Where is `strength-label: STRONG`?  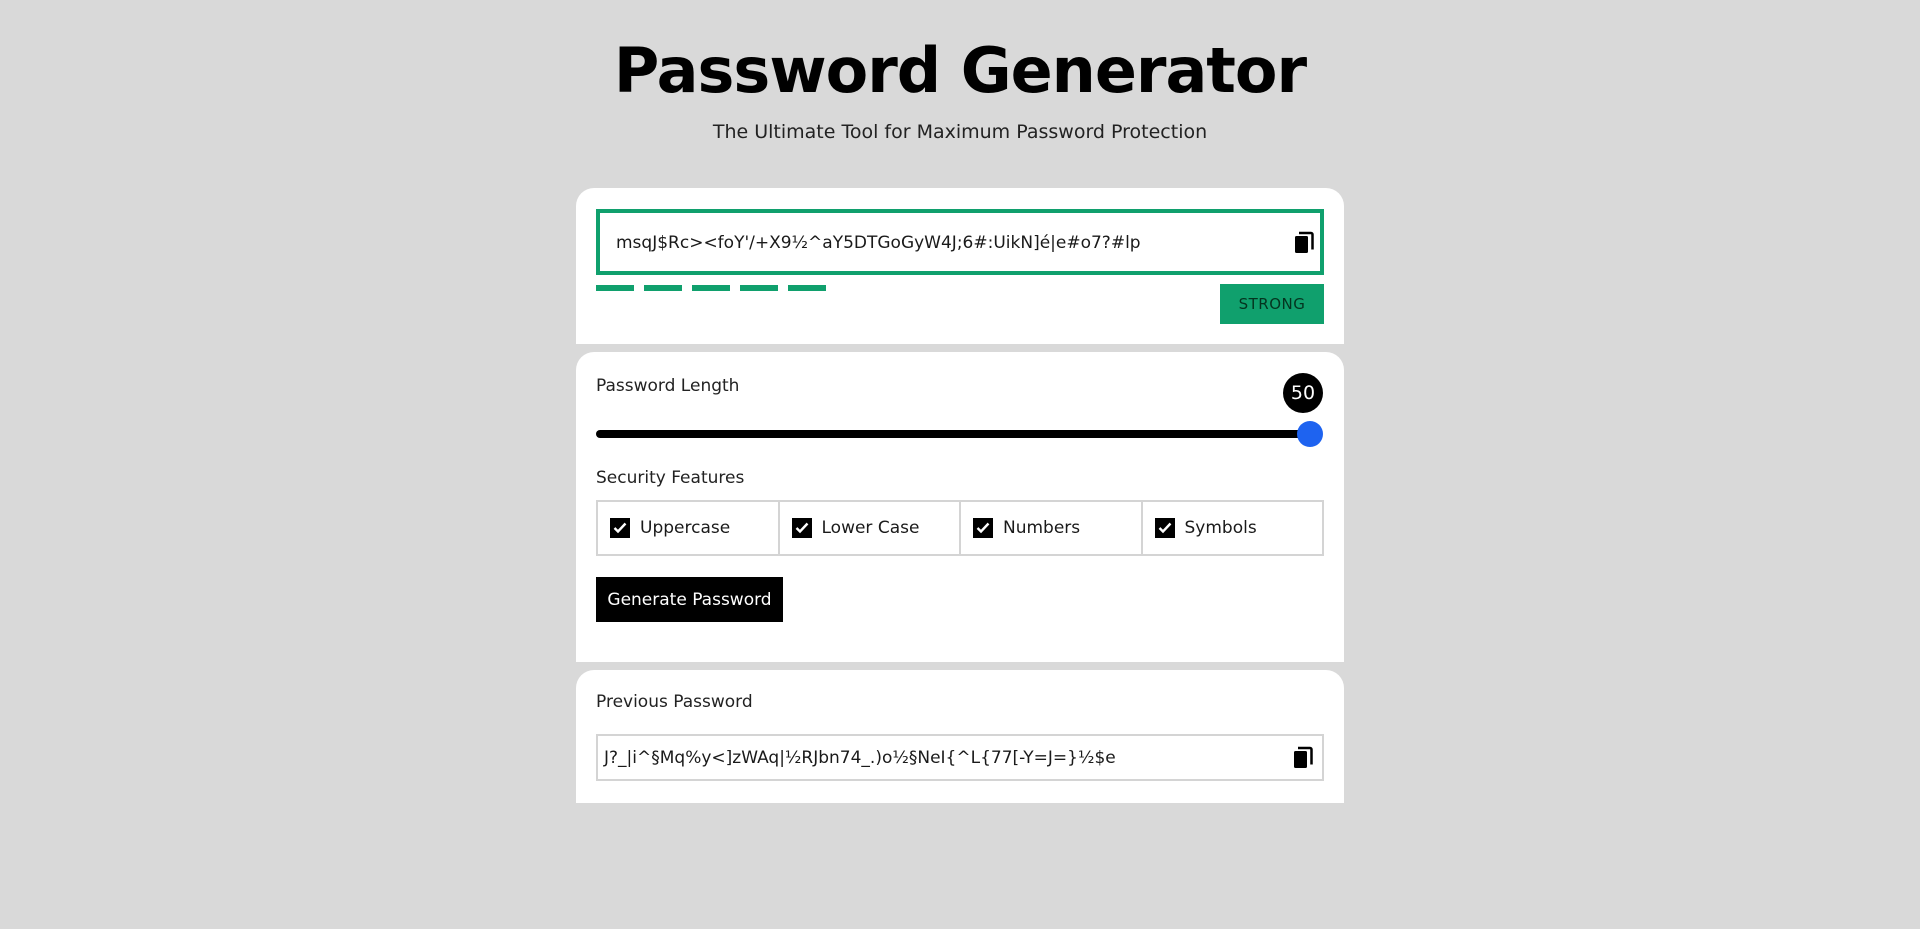
strength-label: STRONG is located at coordinates (1272, 304).